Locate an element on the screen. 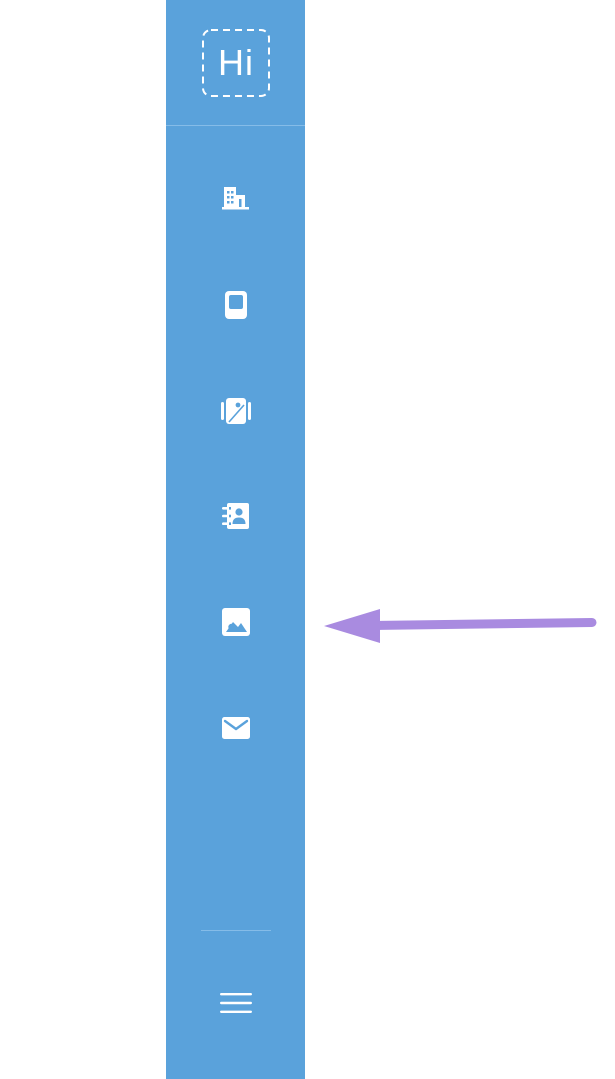 The image size is (615, 1079). sidebar-divider is located at coordinates (236, 930).